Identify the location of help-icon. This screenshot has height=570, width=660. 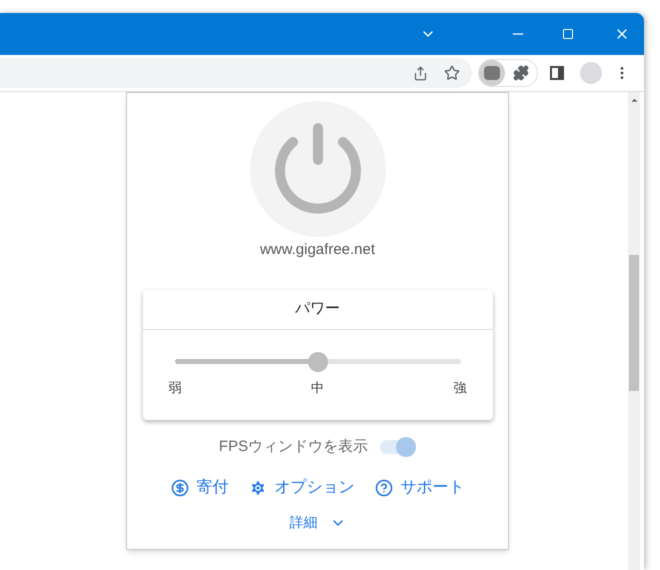
(383, 488).